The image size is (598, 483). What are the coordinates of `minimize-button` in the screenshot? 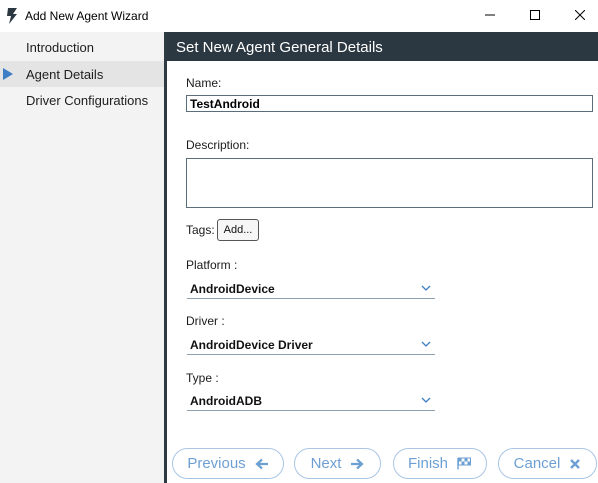 It's located at (490, 16).